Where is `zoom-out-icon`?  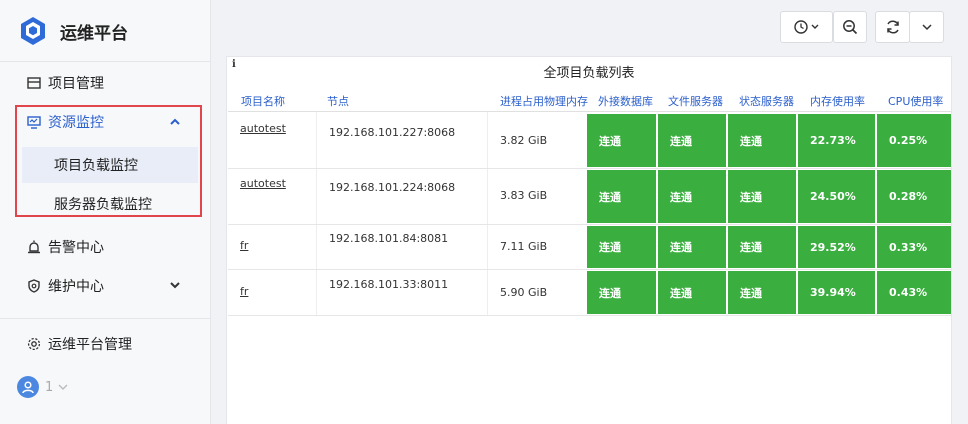
zoom-out-icon is located at coordinates (850, 27).